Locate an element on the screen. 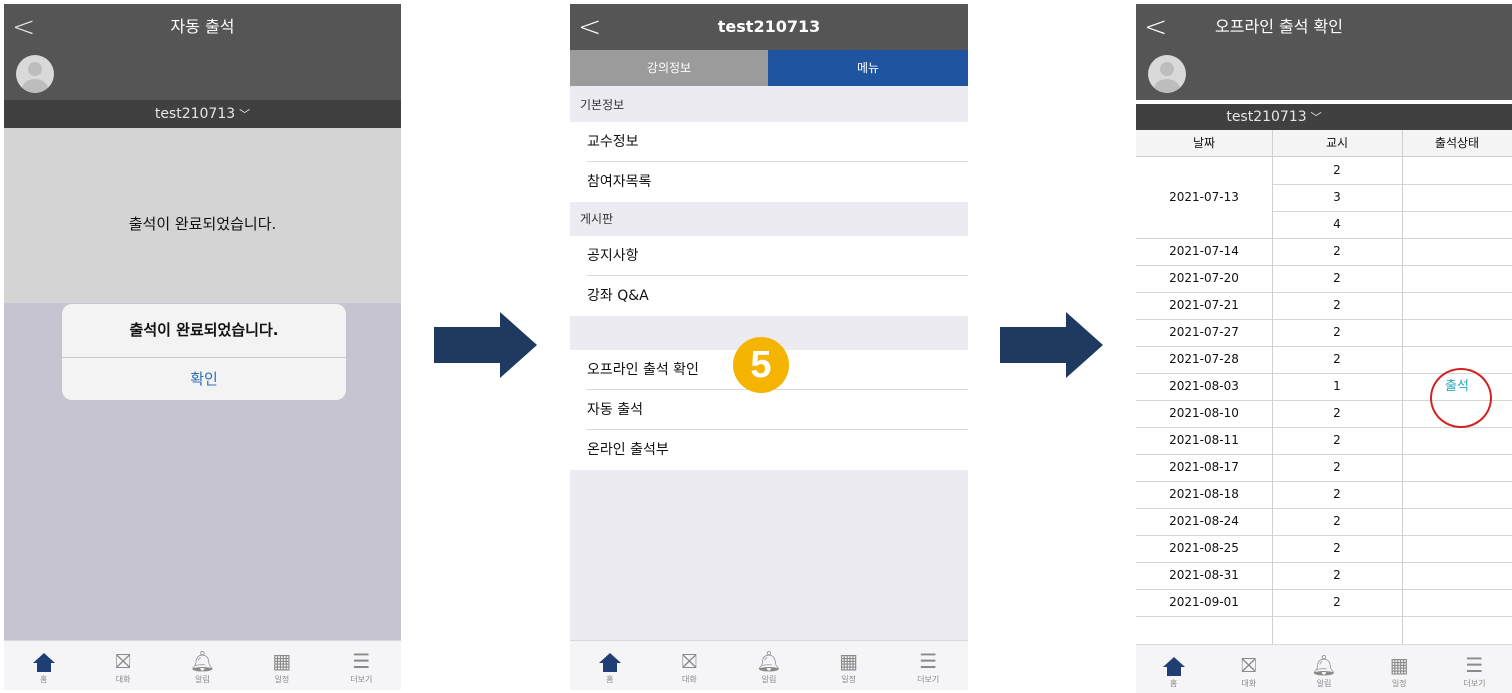 The height and width of the screenshot is (693, 1512). table-row: 2021-08-11 2 is located at coordinates (1324, 440).